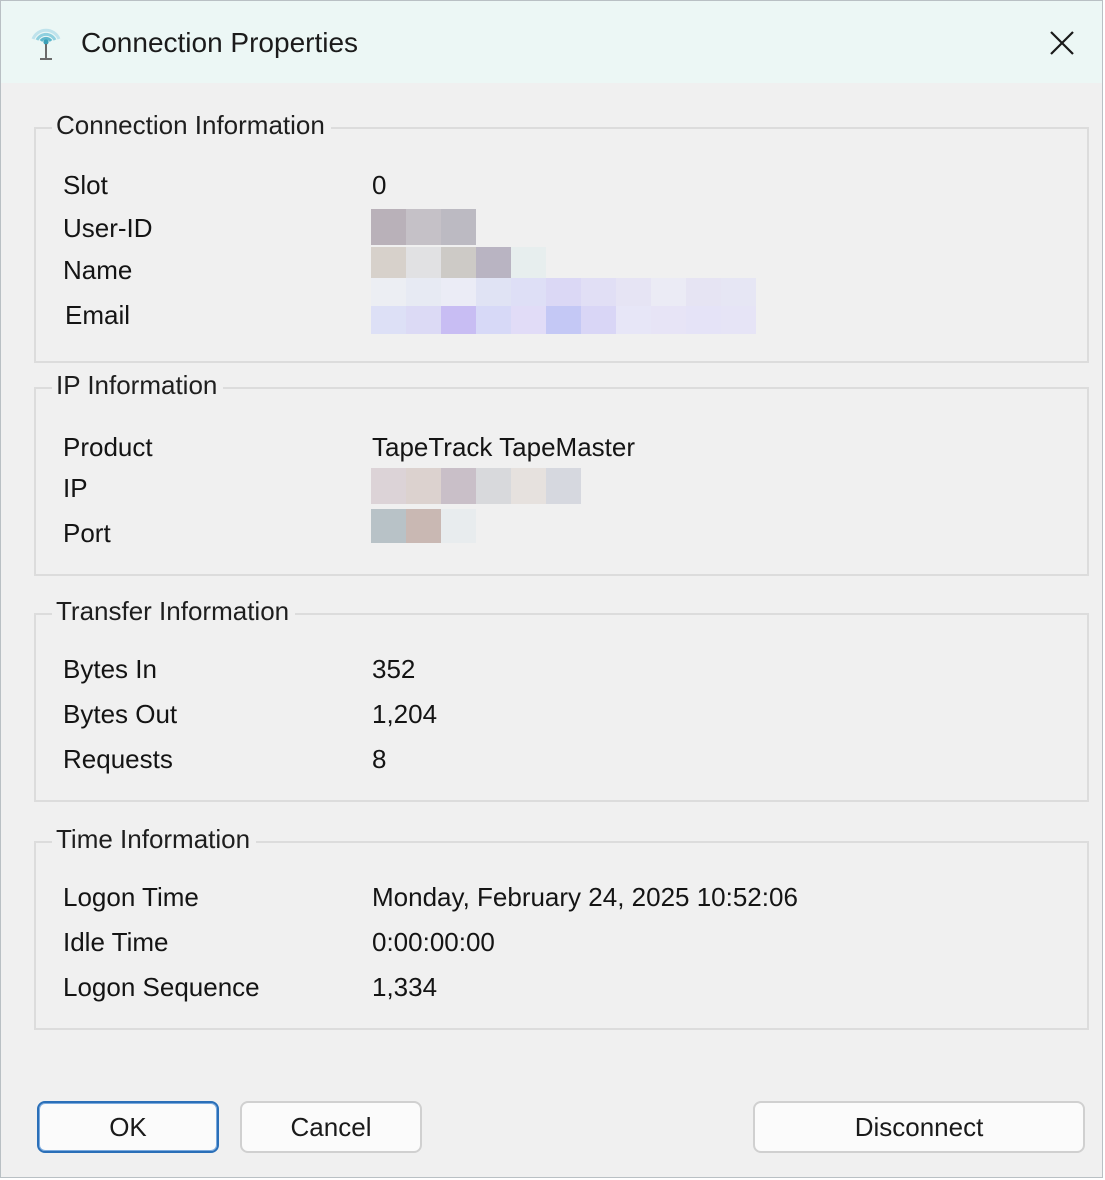 The width and height of the screenshot is (1105, 1180). What do you see at coordinates (561, 228) in the screenshot?
I see `user-id-row: User-ID` at bounding box center [561, 228].